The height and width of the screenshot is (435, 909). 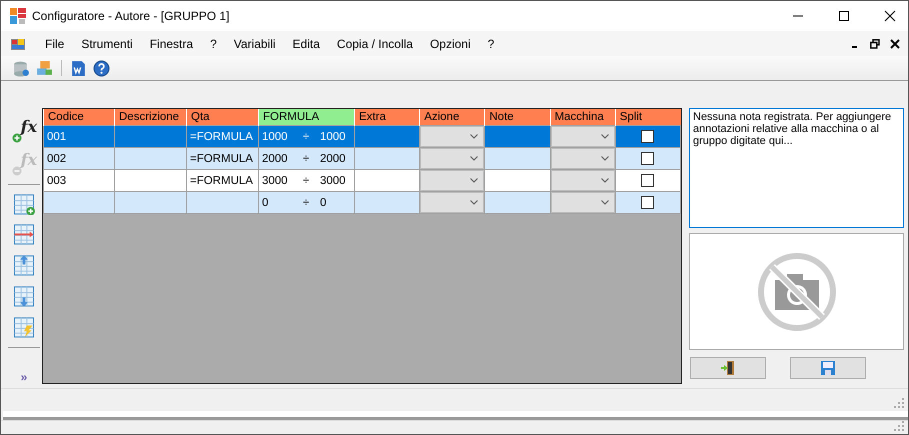 What do you see at coordinates (583, 117) in the screenshot?
I see `column-header: Macchina` at bounding box center [583, 117].